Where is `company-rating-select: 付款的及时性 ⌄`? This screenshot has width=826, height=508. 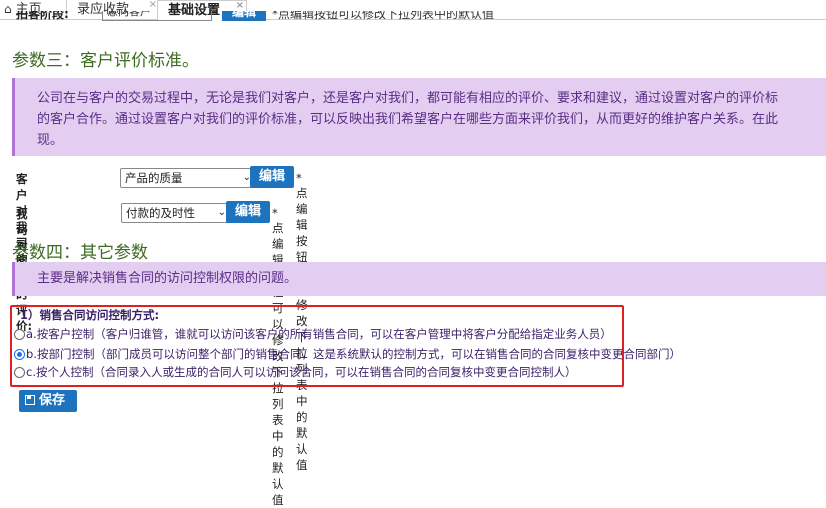 company-rating-select: 付款的及时性 ⌄ is located at coordinates (176, 213).